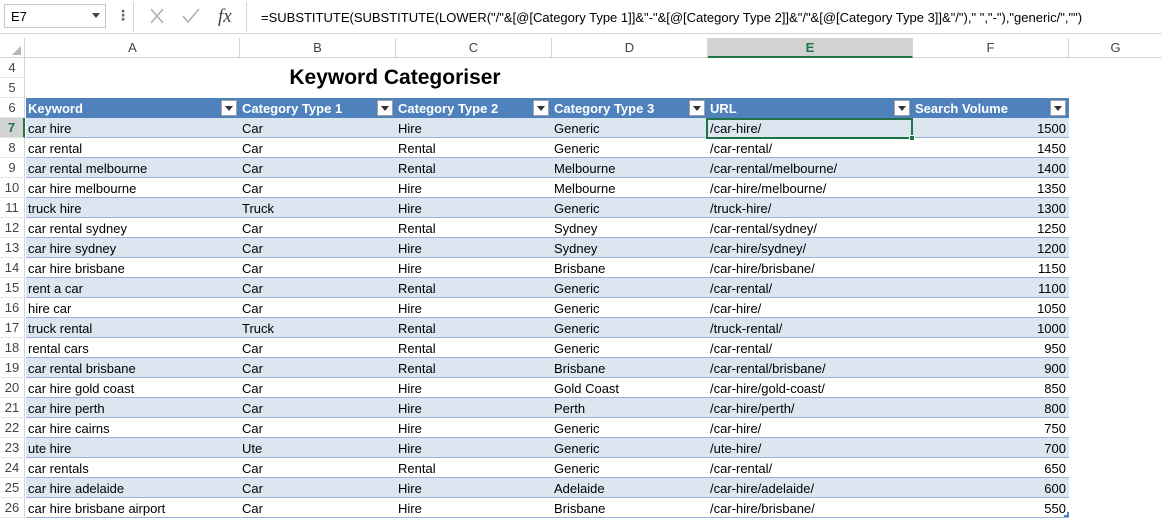  Describe the element at coordinates (12, 68) in the screenshot. I see `row-header: 4` at that location.